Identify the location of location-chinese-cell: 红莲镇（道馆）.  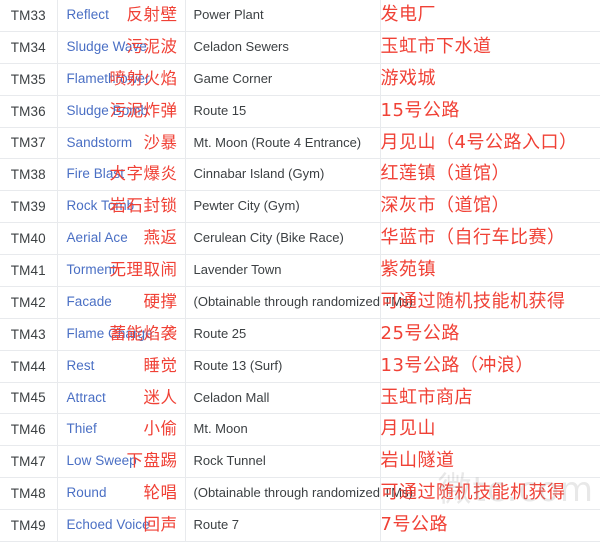
(490, 175).